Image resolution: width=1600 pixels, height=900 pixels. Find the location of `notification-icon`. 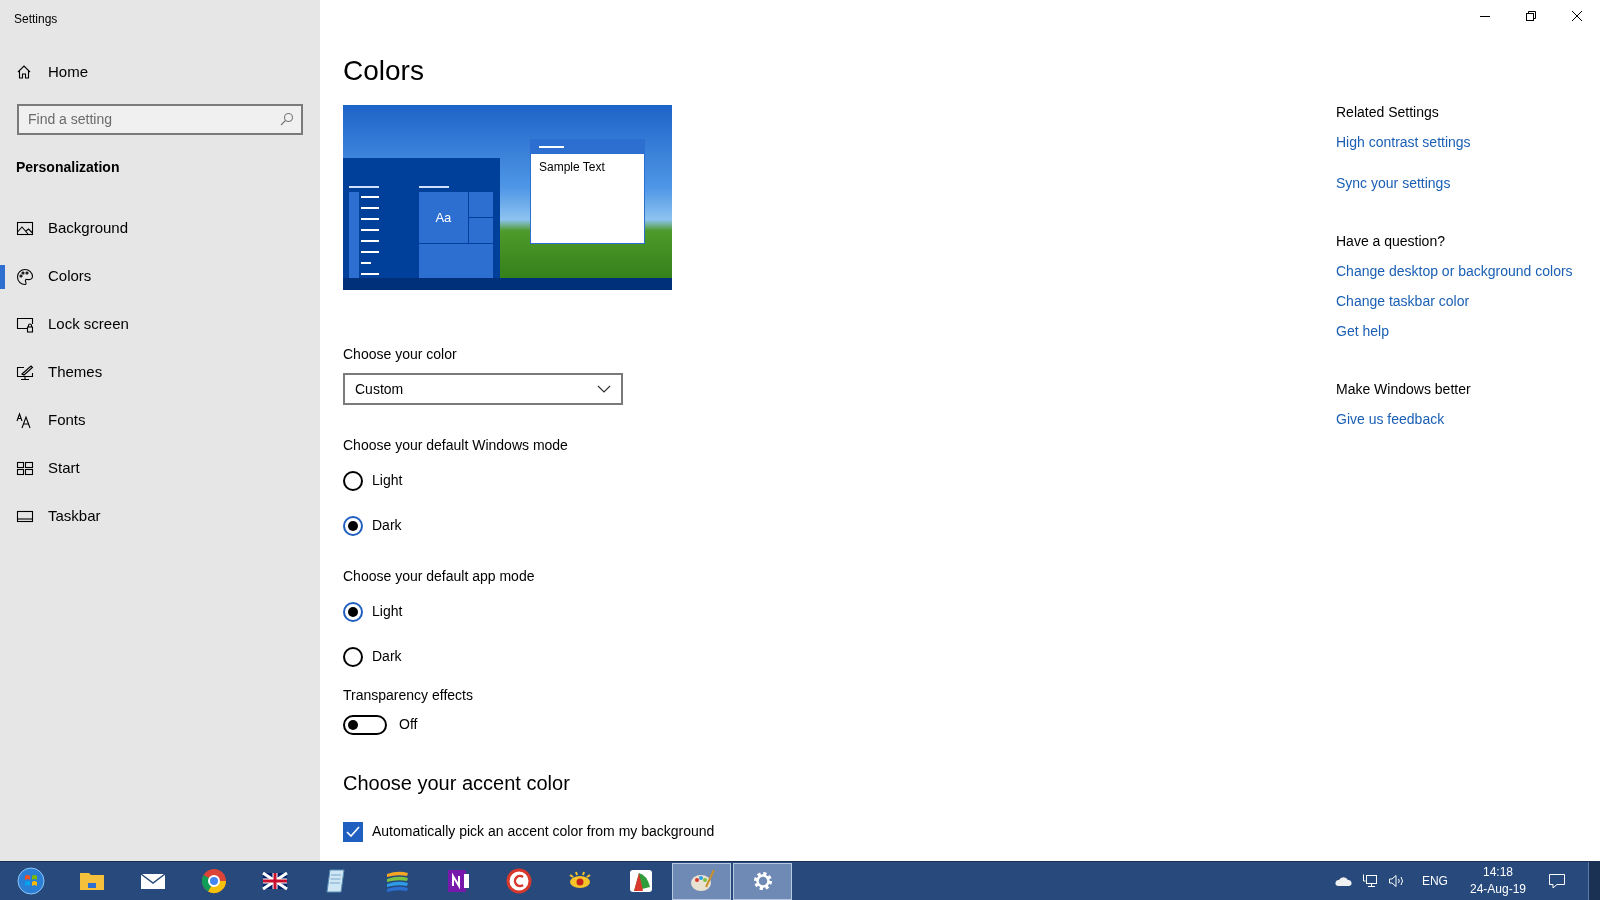

notification-icon is located at coordinates (1557, 881).